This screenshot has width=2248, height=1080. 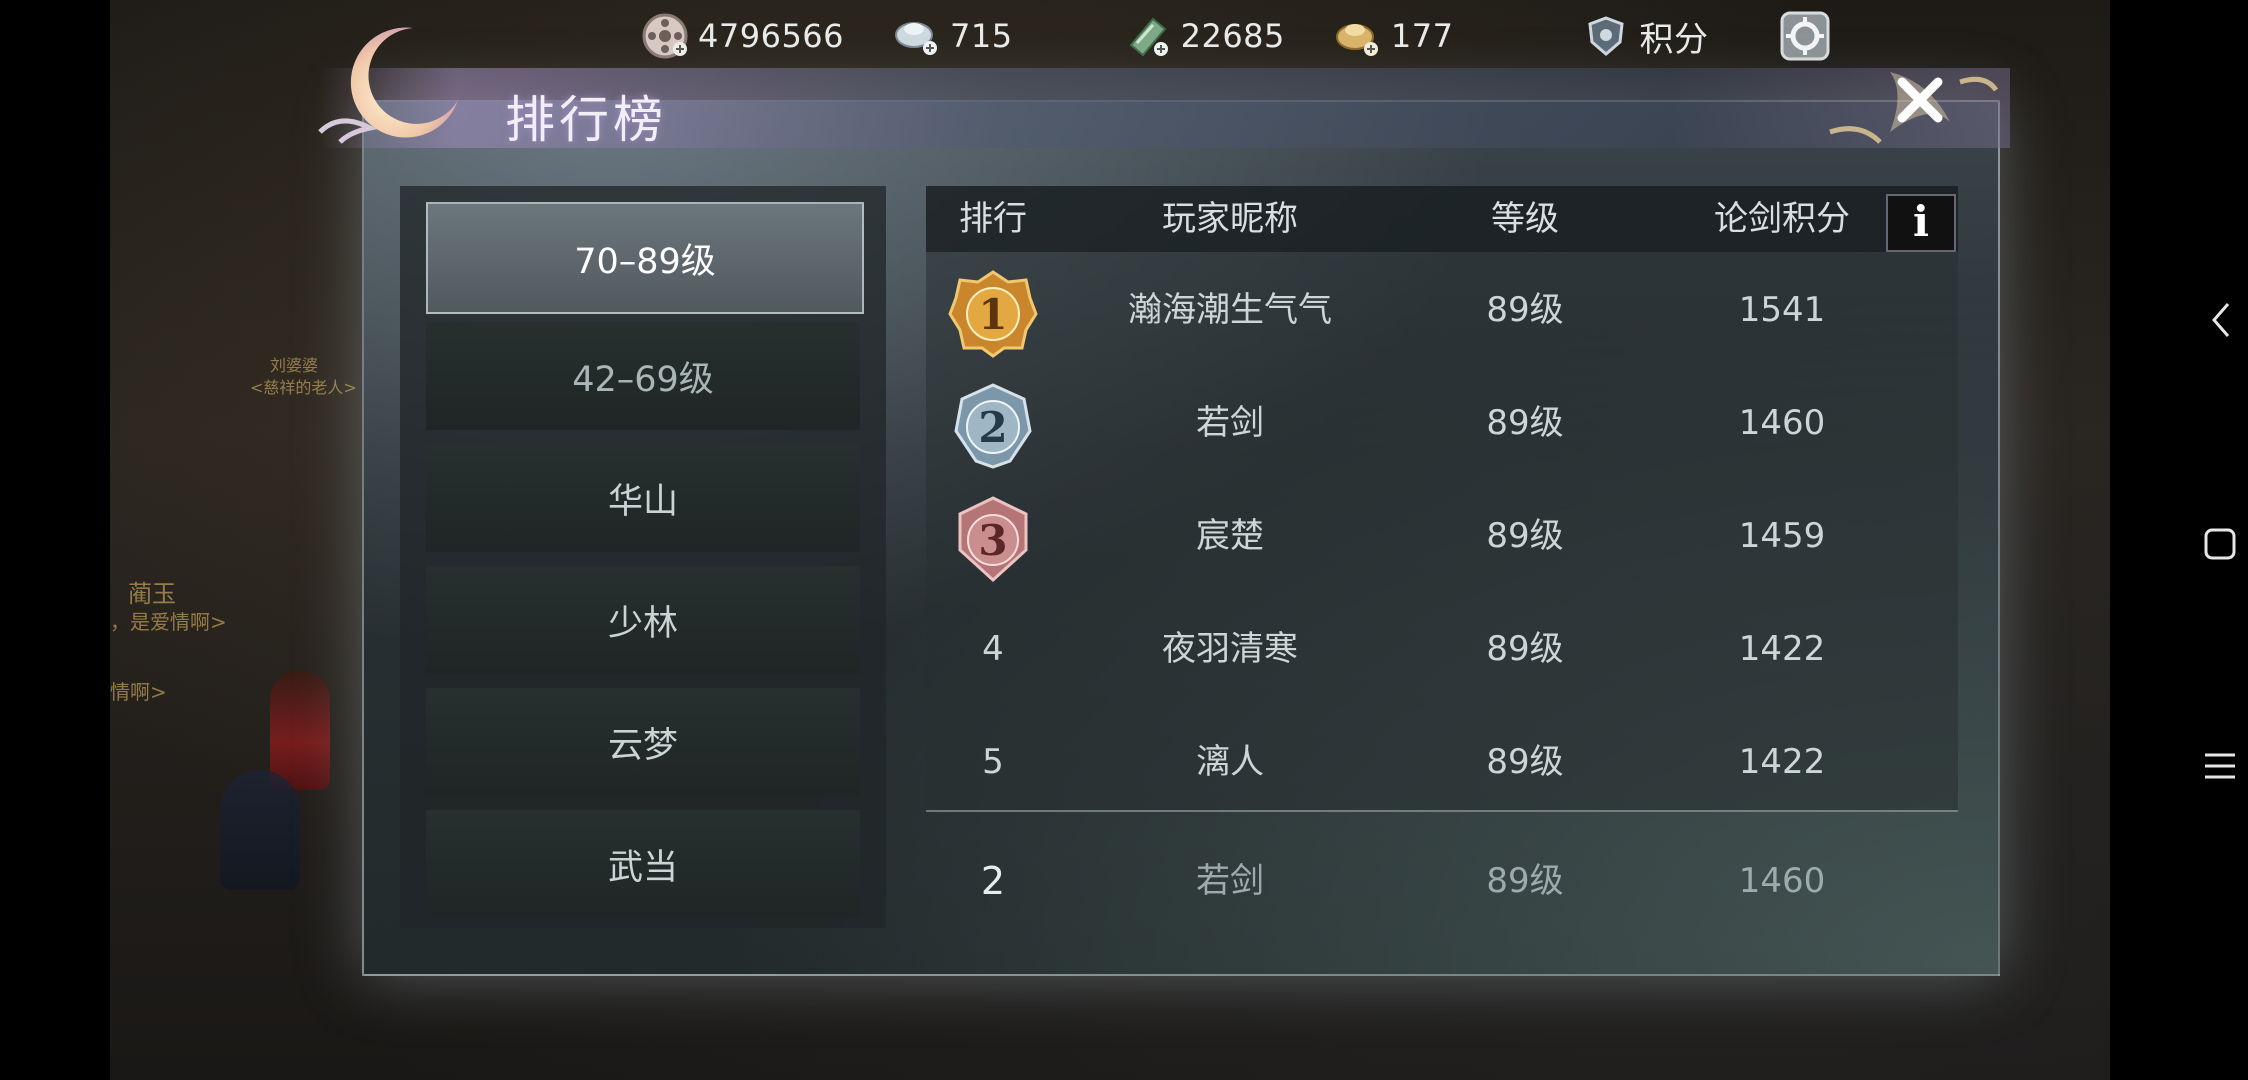 I want to click on close-button, so click(x=1905, y=102).